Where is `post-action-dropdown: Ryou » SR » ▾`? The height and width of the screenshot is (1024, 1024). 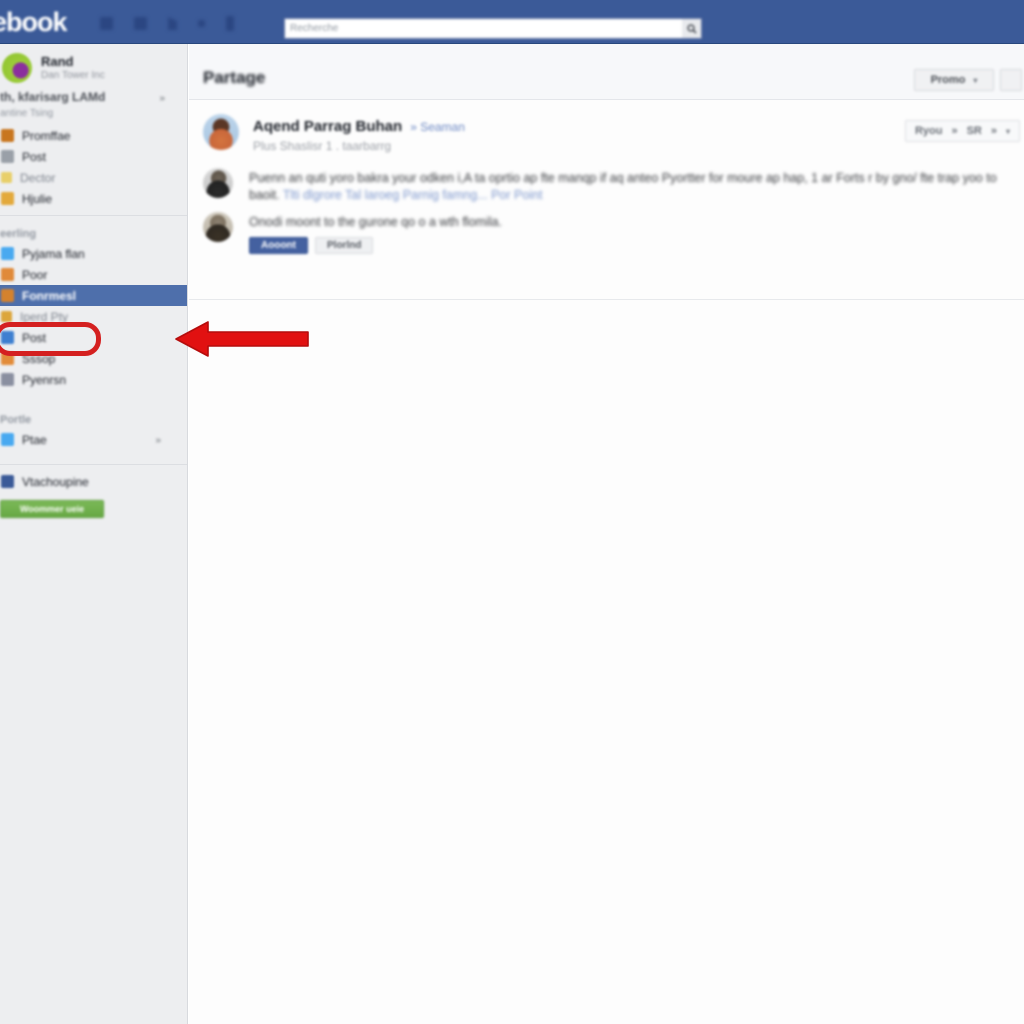 post-action-dropdown: Ryou » SR » ▾ is located at coordinates (962, 131).